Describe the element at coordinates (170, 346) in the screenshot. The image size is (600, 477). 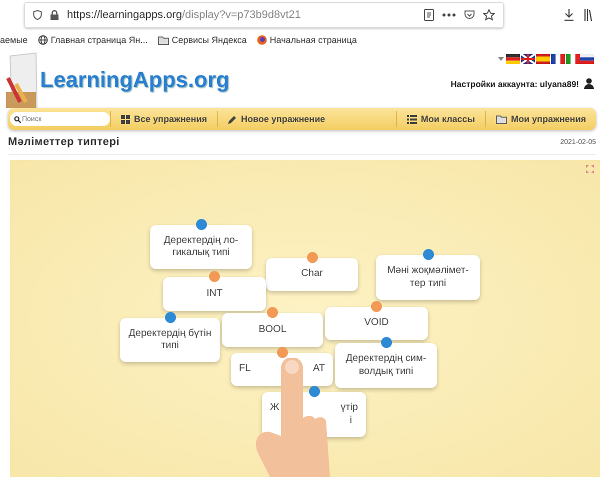
I see `card-text: типі` at that location.